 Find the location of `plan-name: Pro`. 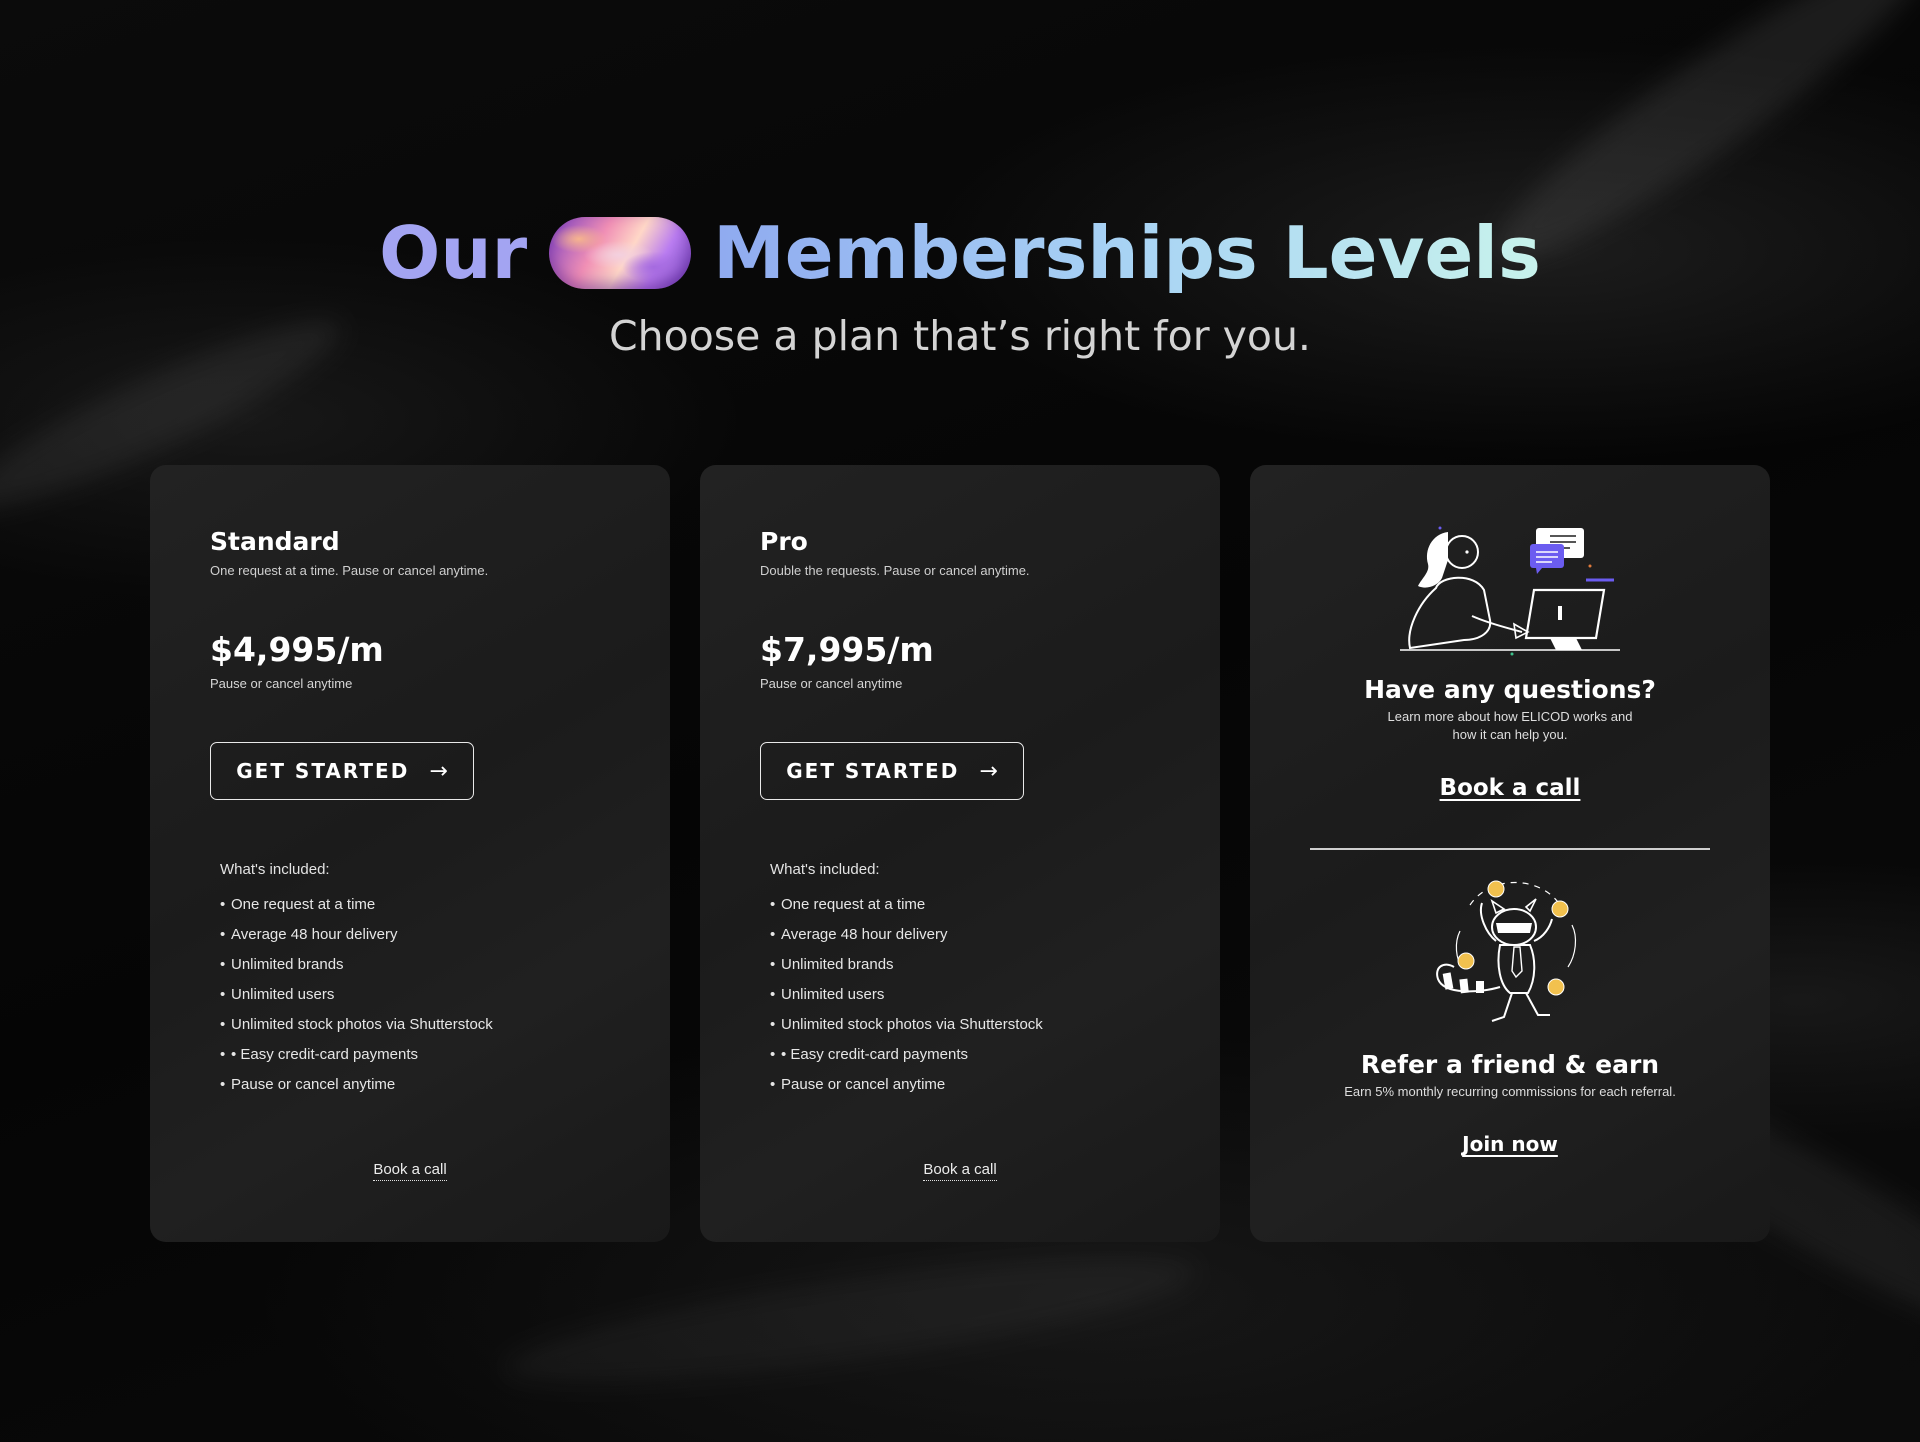

plan-name: Pro is located at coordinates (784, 541).